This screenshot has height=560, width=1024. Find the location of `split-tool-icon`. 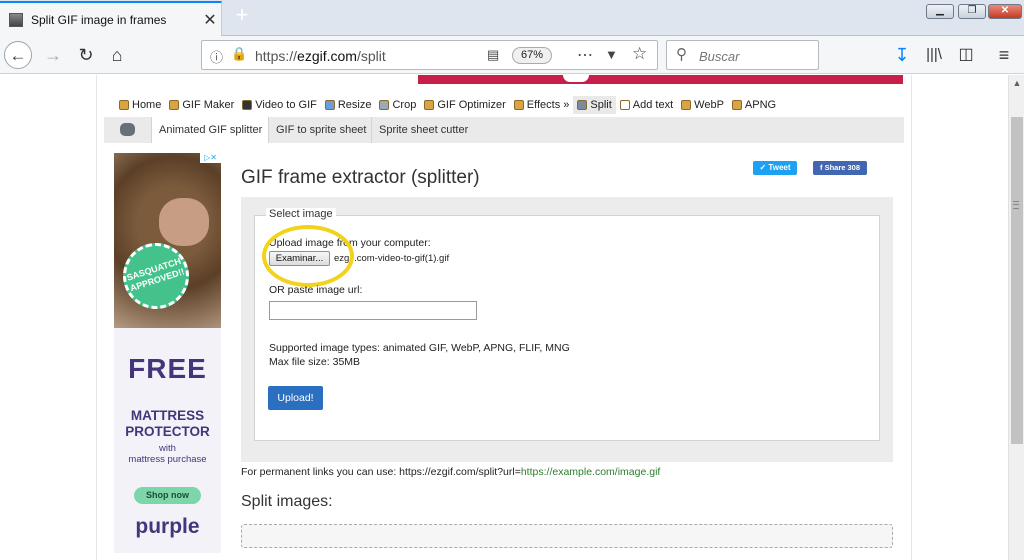

split-tool-icon is located at coordinates (127, 129).